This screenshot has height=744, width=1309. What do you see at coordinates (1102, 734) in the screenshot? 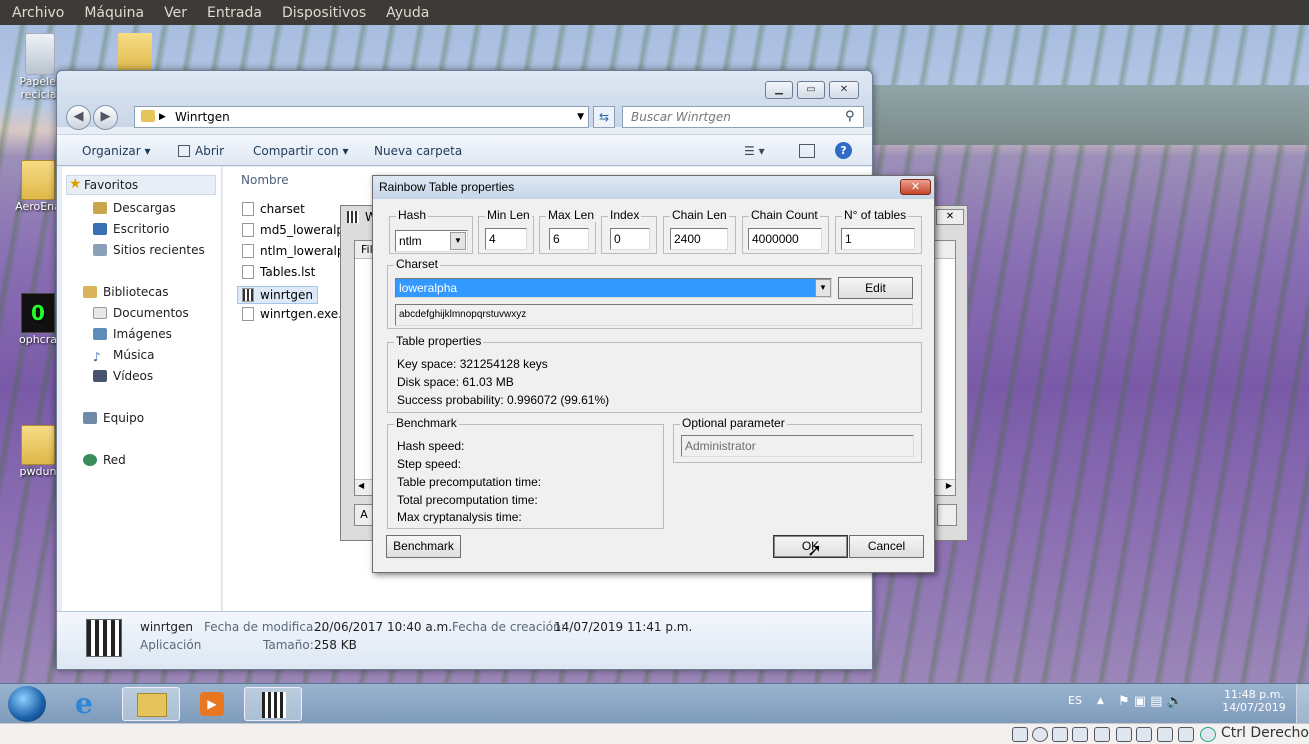
I see `shared-folder-icon` at bounding box center [1102, 734].